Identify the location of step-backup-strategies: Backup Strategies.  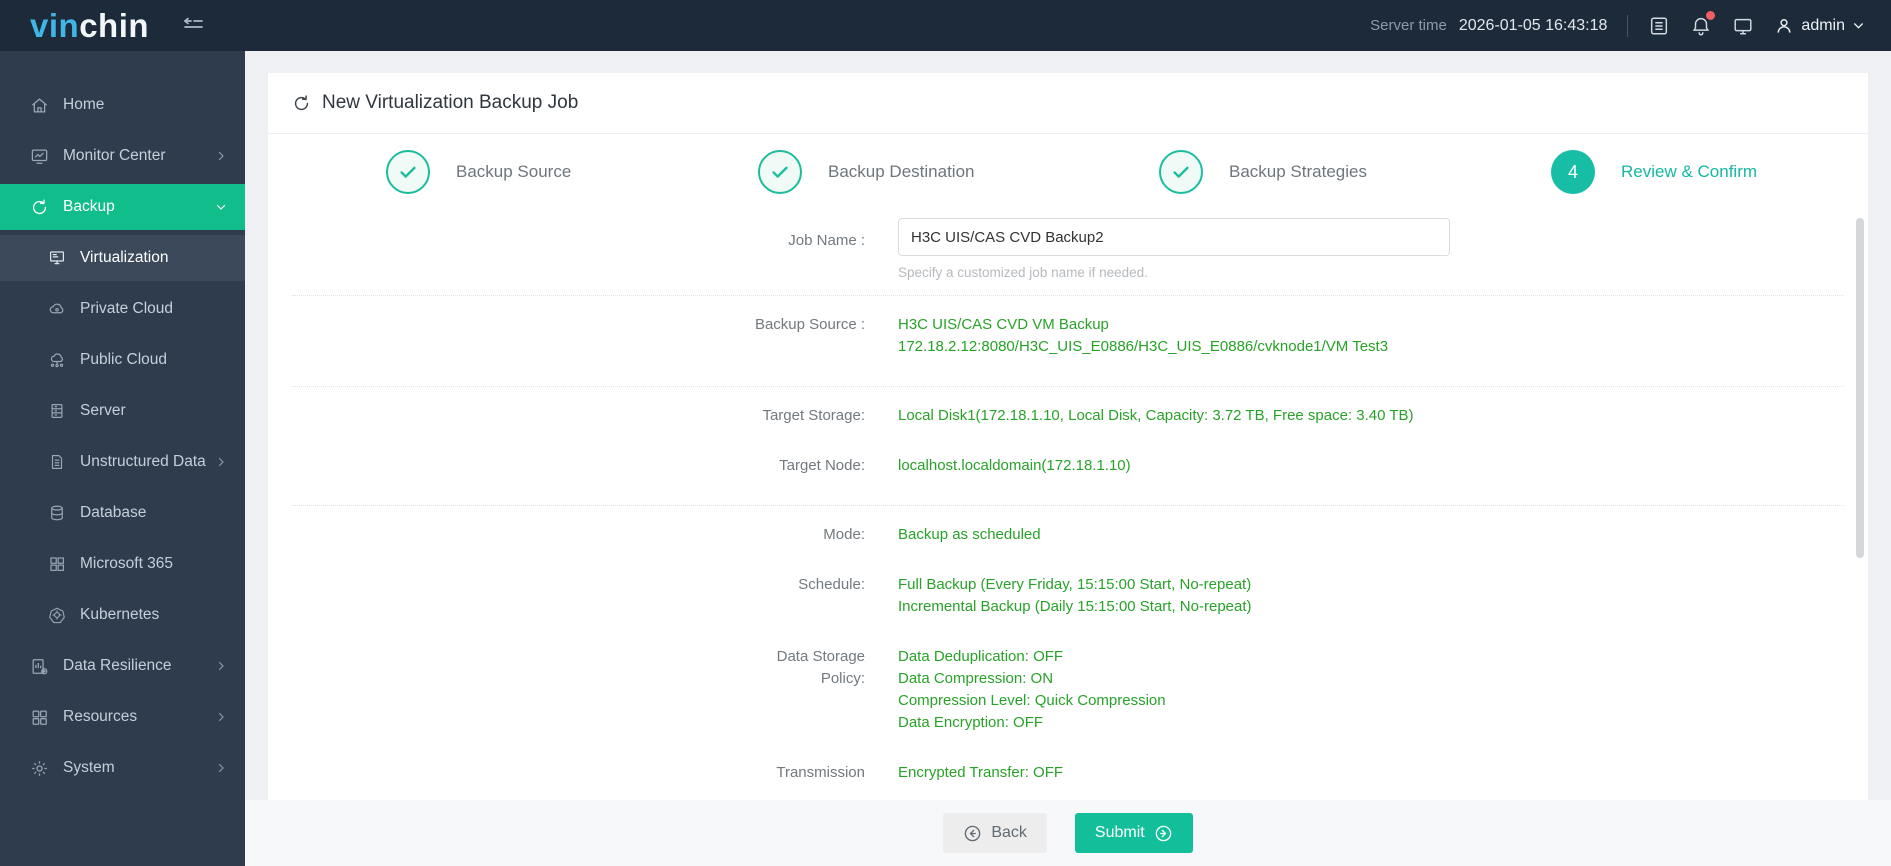
(1263, 172).